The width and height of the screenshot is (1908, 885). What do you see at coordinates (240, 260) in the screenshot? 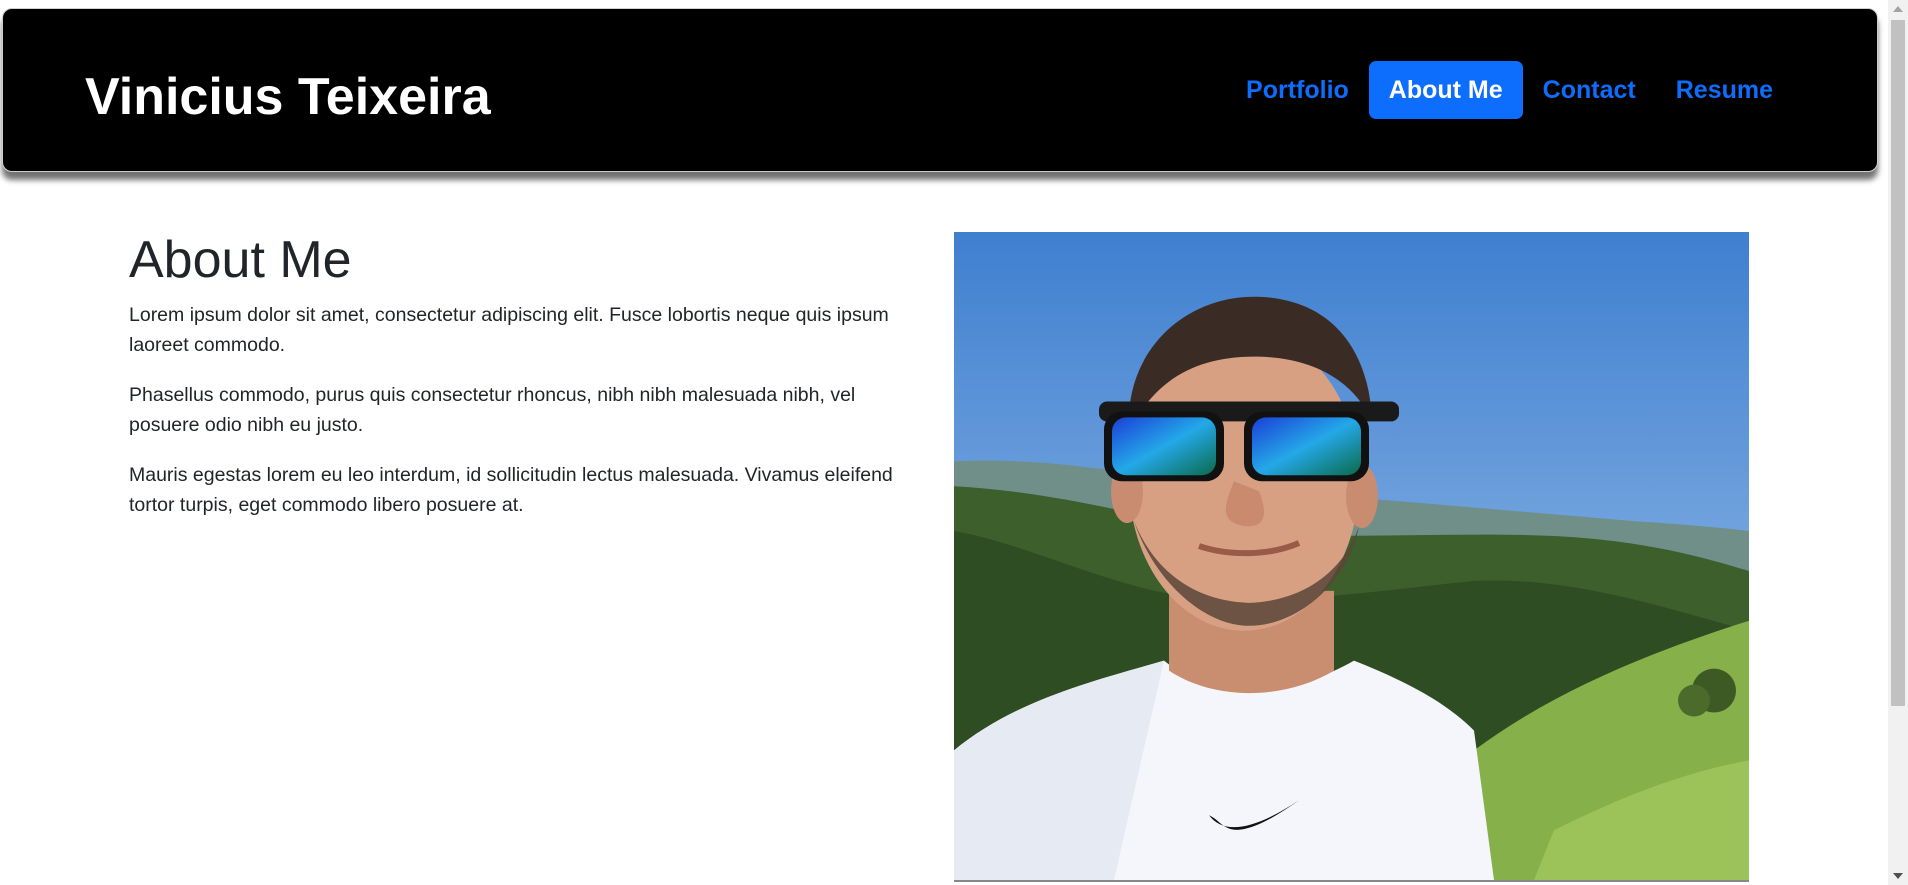
I see `page-title: About Me` at bounding box center [240, 260].